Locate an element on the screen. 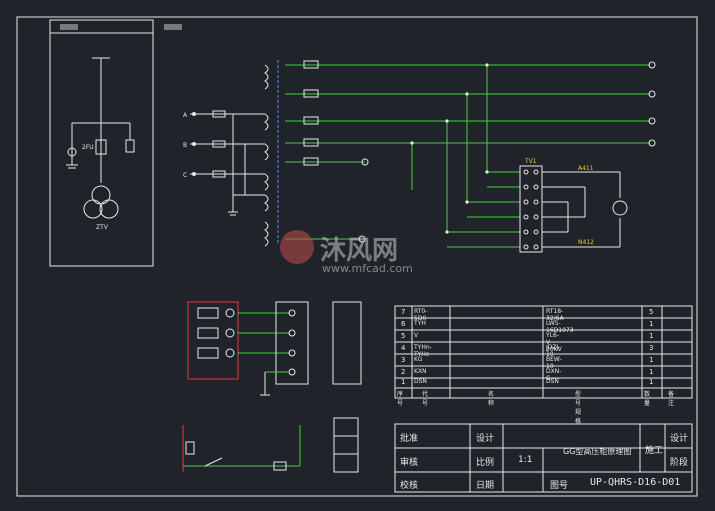 The width and height of the screenshot is (715, 511). bom-row-2-qty: 1 is located at coordinates (651, 372).